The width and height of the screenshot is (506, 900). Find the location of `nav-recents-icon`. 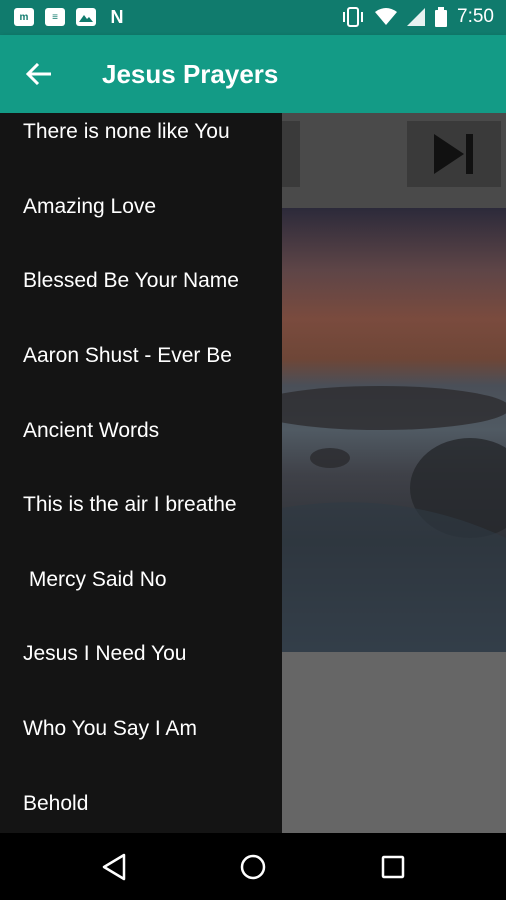

nav-recents-icon is located at coordinates (393, 867).